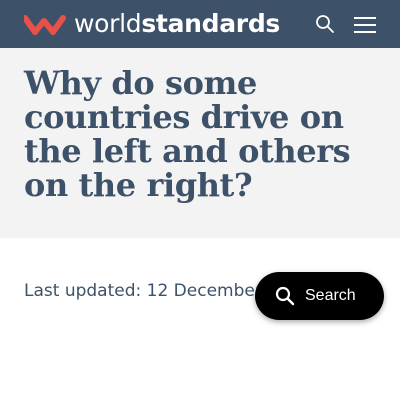  I want to click on logo-text-light: world, so click(108, 23).